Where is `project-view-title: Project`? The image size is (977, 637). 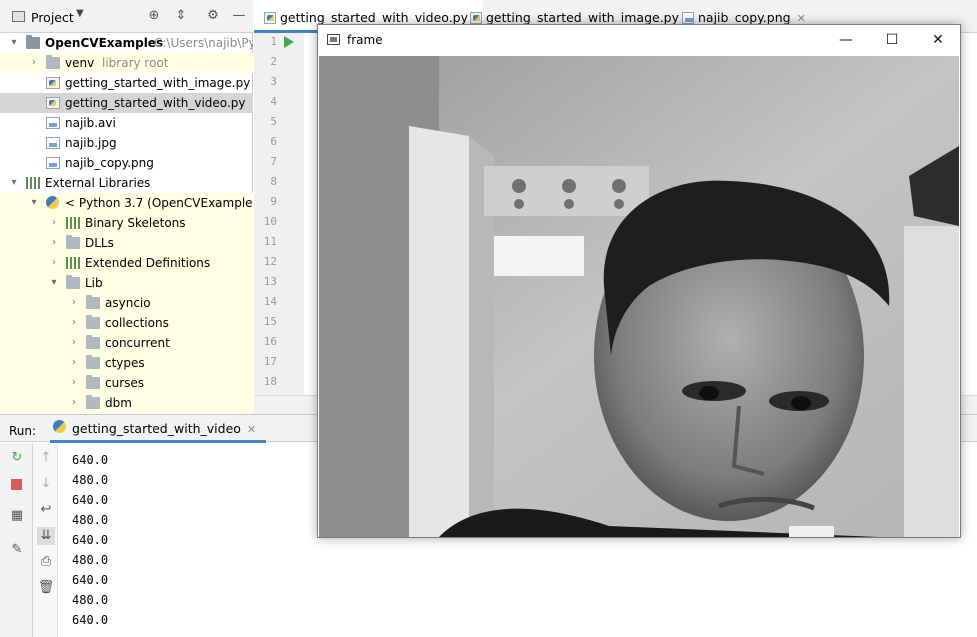 project-view-title: Project is located at coordinates (52, 17).